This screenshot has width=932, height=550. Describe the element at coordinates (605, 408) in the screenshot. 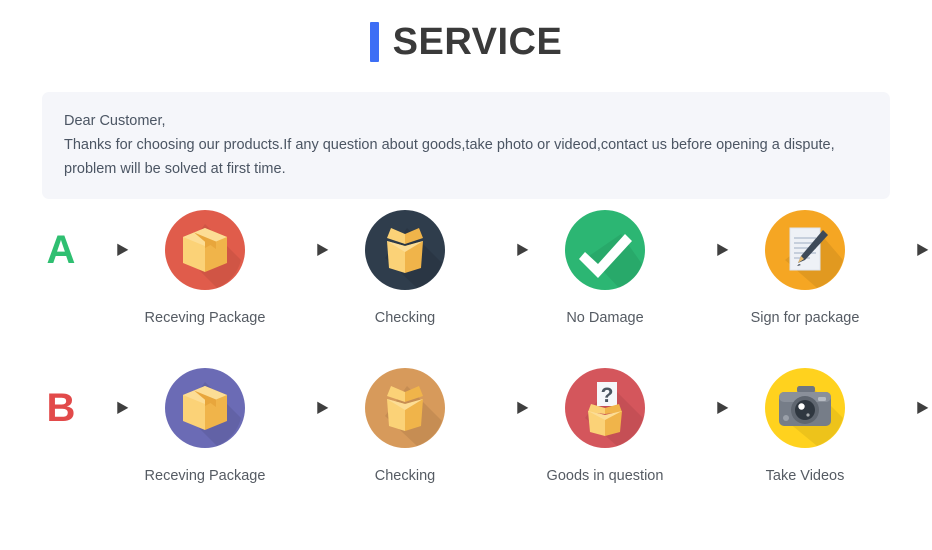

I see `question-box-icon: ?` at that location.